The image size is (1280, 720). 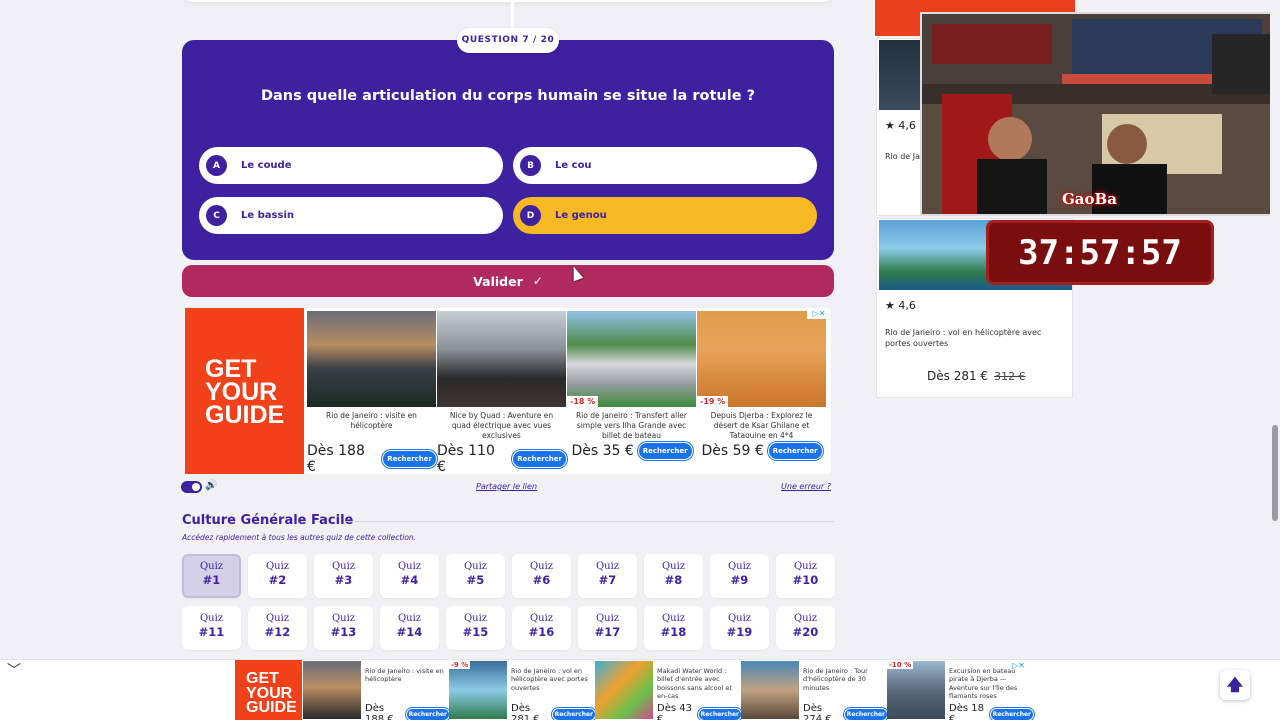 I want to click on ad-image: -10 %, so click(x=916, y=690).